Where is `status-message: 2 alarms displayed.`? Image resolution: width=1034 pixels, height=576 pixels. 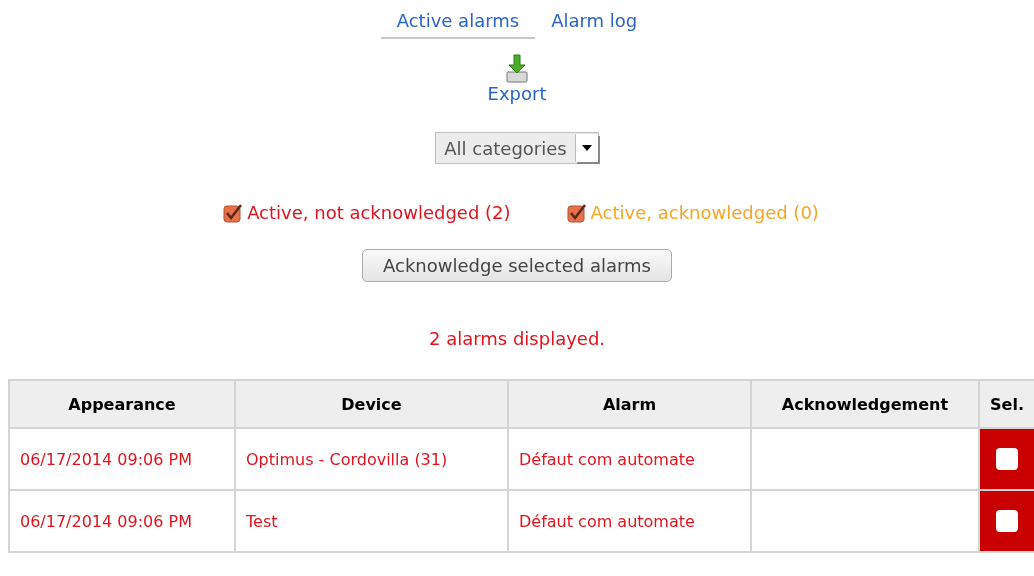 status-message: 2 alarms displayed. is located at coordinates (517, 338).